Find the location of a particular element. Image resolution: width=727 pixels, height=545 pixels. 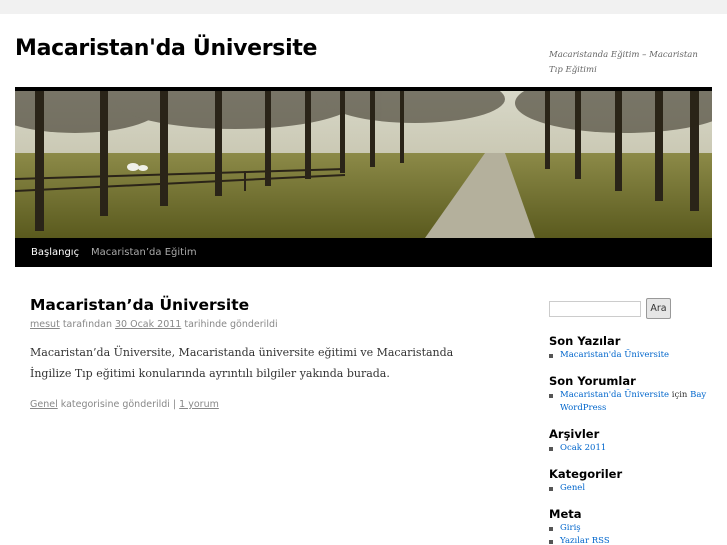

post-utility: Genel kategorisine gönderildi | 1 yorum is located at coordinates (260, 404).